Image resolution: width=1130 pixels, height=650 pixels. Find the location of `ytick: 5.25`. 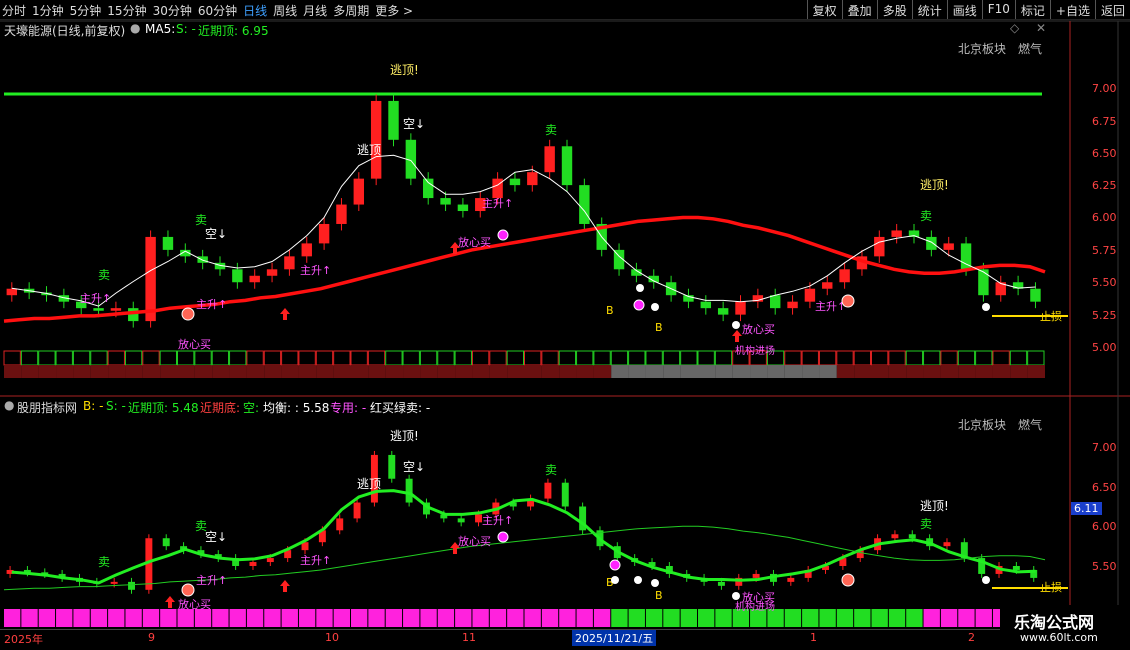

ytick: 5.25 is located at coordinates (1104, 315).